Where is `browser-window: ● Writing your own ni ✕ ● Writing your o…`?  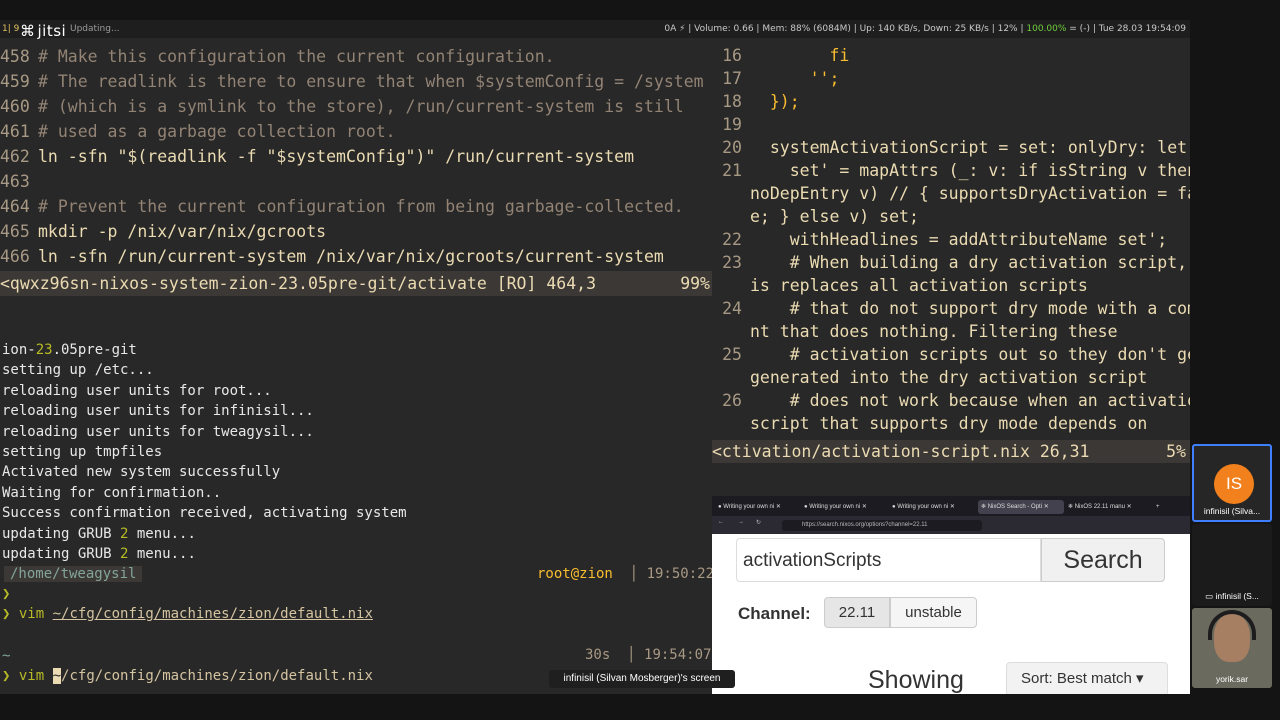
browser-window: ● Writing your own ni ✕ ● Writing your o… is located at coordinates (951, 595).